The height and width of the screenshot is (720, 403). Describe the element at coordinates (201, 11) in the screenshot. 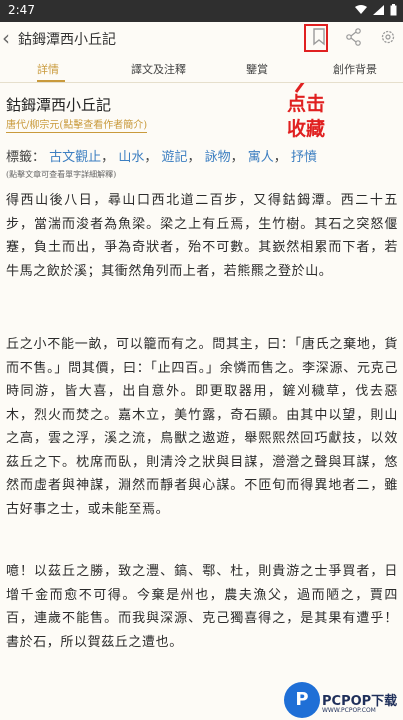

I see `status-bar: 2:47` at that location.